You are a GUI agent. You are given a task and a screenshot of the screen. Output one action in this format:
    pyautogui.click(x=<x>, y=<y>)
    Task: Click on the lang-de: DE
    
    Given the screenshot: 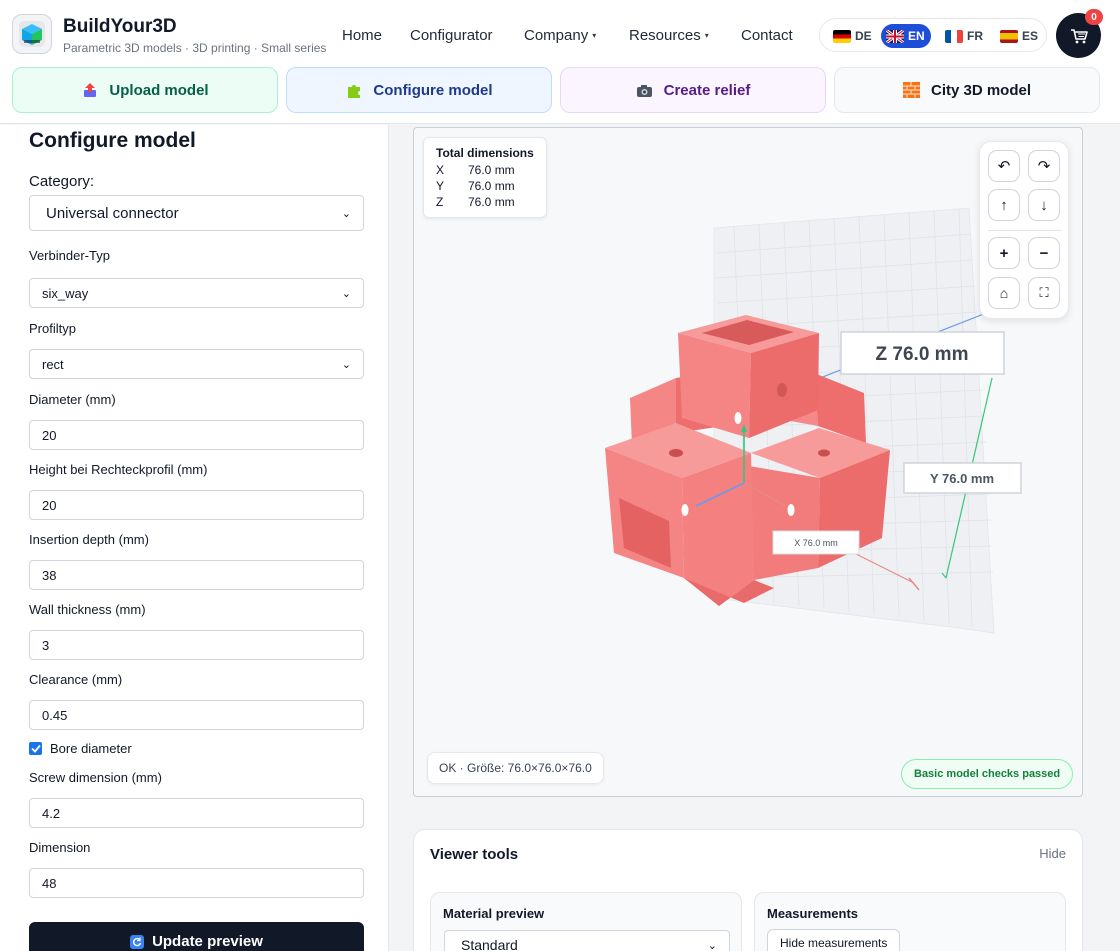 What is the action you would take?
    pyautogui.click(x=853, y=36)
    